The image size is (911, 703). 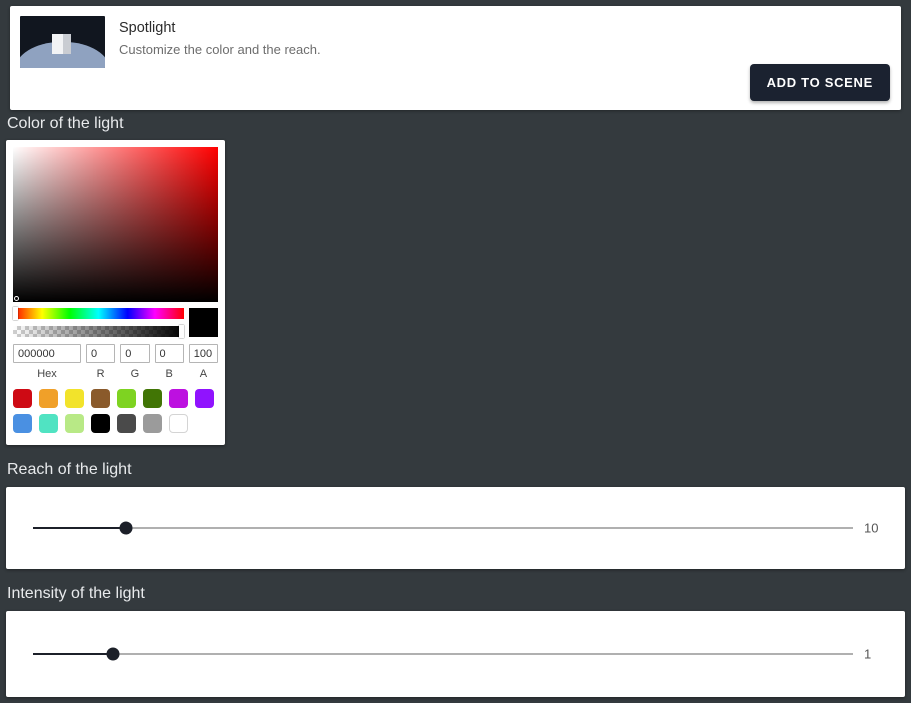 I want to click on color-preset-dark-green, so click(x=152, y=398).